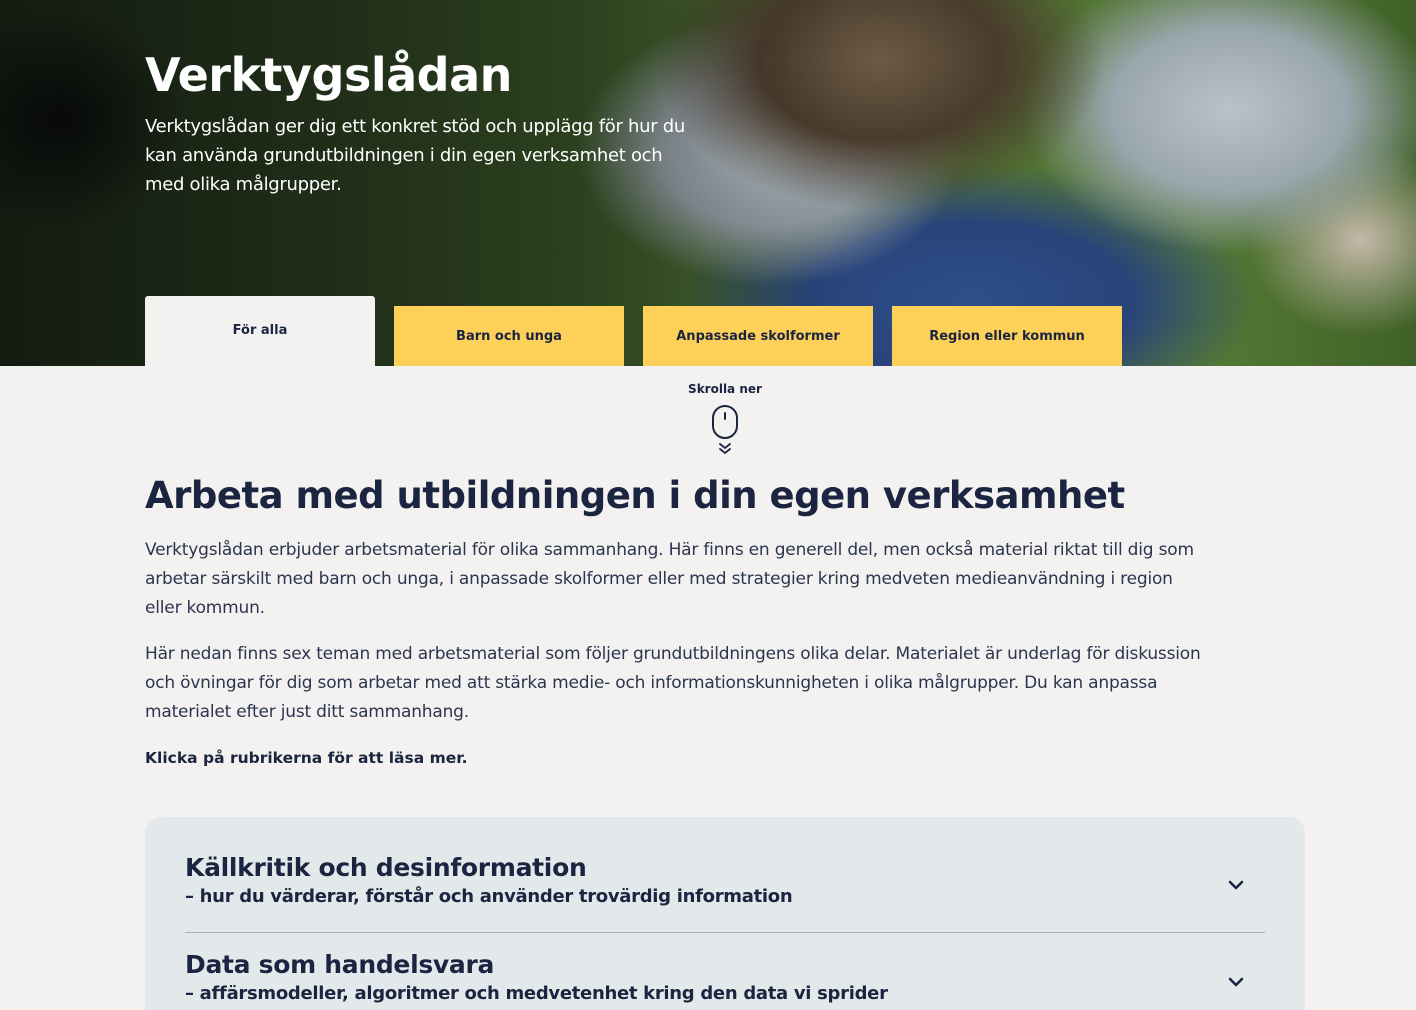 This screenshot has height=1010, width=1416. Describe the element at coordinates (328, 75) in the screenshot. I see `hero-title: Verktygslådan` at that location.